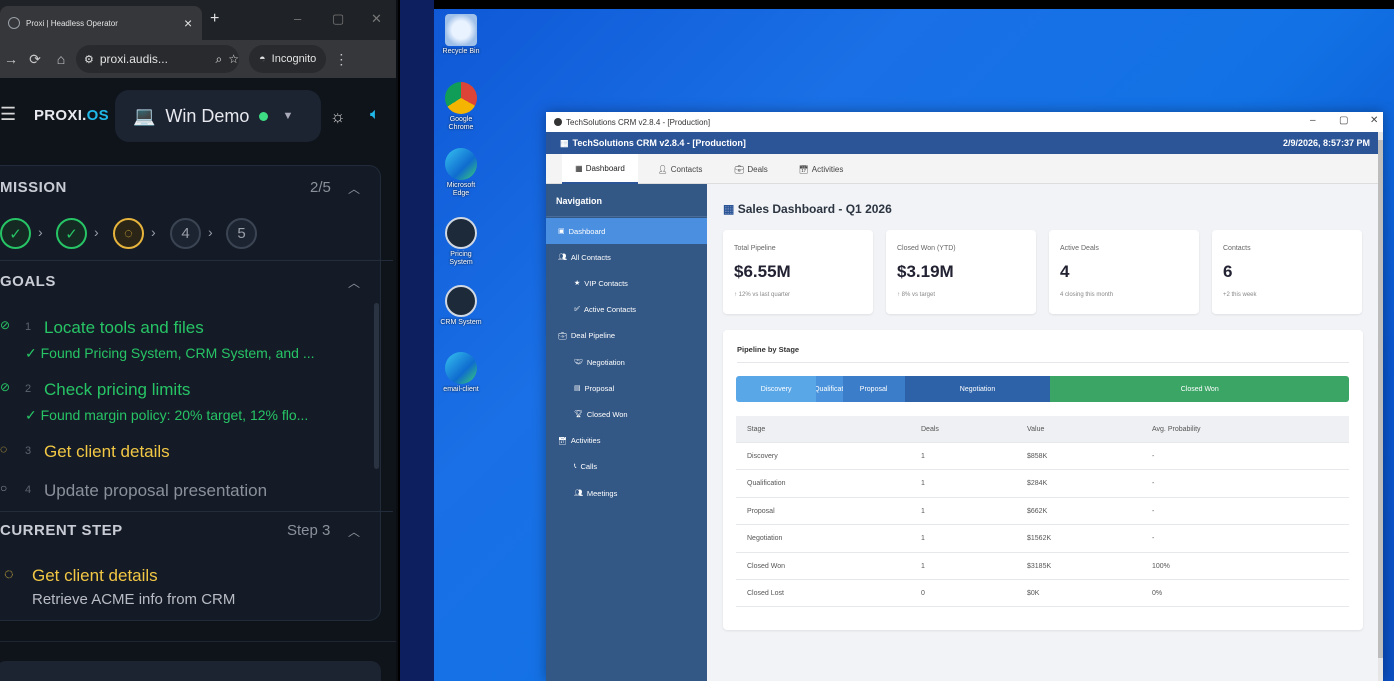  What do you see at coordinates (157, 59) in the screenshot?
I see `url-field: ⚙ proxi.audis... ⌕ ☆` at bounding box center [157, 59].